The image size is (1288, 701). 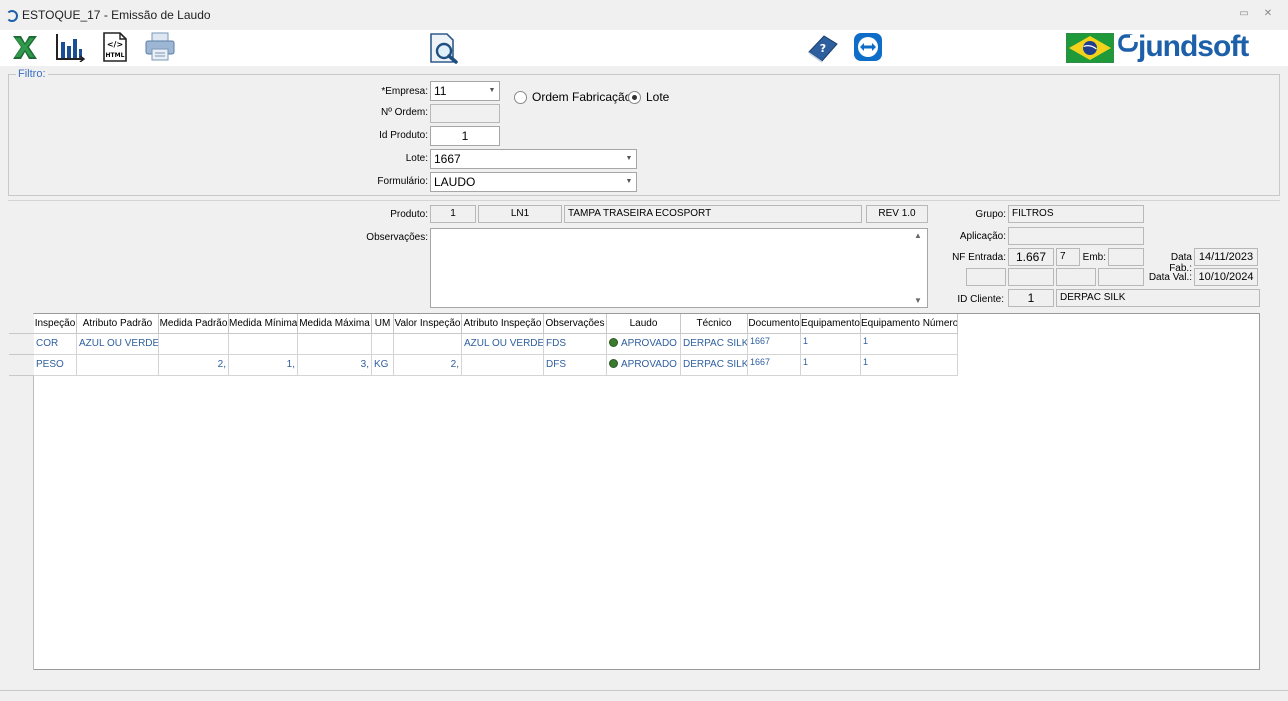 I want to click on col-tecnico-header: Técnico, so click(x=714, y=324).